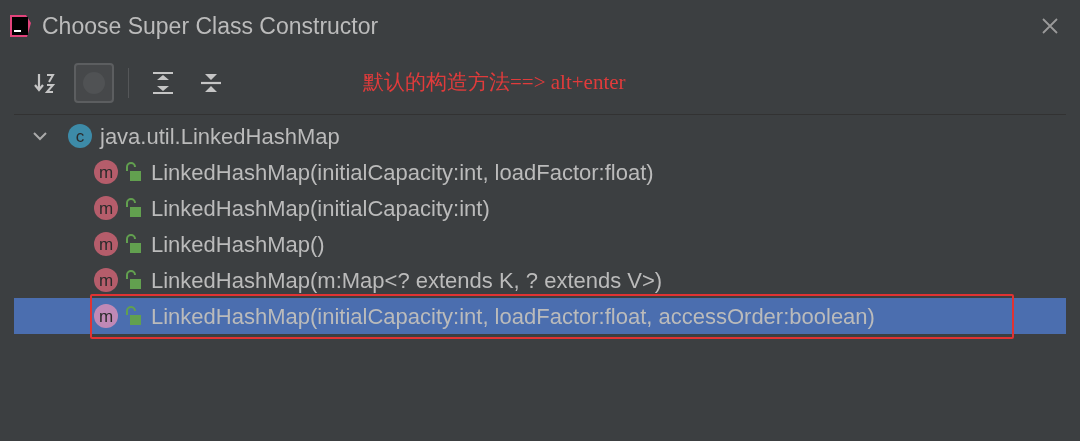  I want to click on constructor-row: m LinkedHashMap(initialCapacity:int, loadFactor:float), so click(540, 172).